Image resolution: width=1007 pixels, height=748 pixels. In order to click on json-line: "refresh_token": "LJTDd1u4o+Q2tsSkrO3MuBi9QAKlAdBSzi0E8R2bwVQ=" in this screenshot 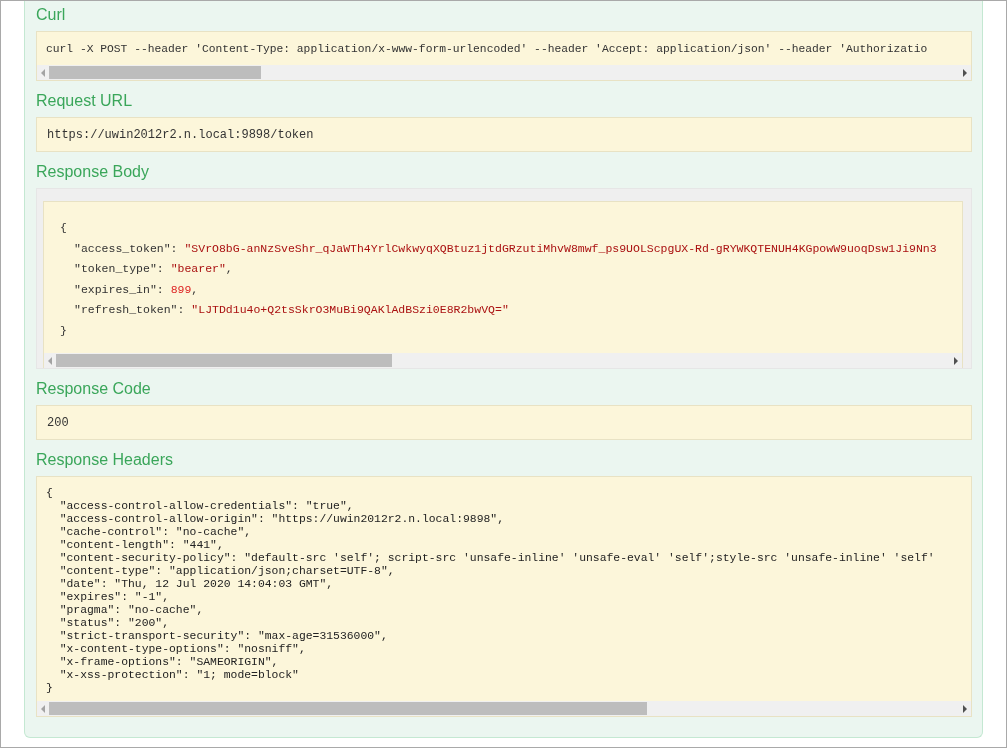, I will do `click(291, 310)`.